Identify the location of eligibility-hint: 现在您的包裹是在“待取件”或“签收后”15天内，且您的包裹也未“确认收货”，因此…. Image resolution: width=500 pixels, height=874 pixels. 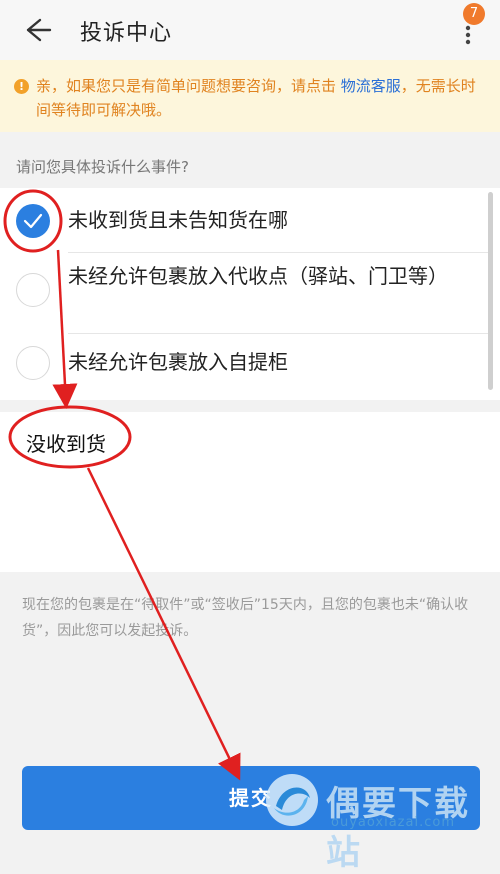
(245, 618).